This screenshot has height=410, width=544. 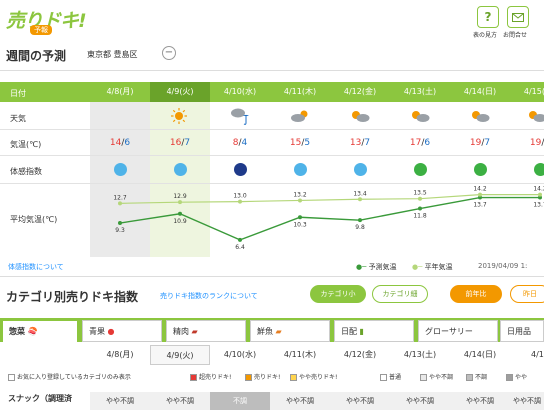 What do you see at coordinates (240, 401) in the screenshot?
I see `rank-cell: 不調` at bounding box center [240, 401].